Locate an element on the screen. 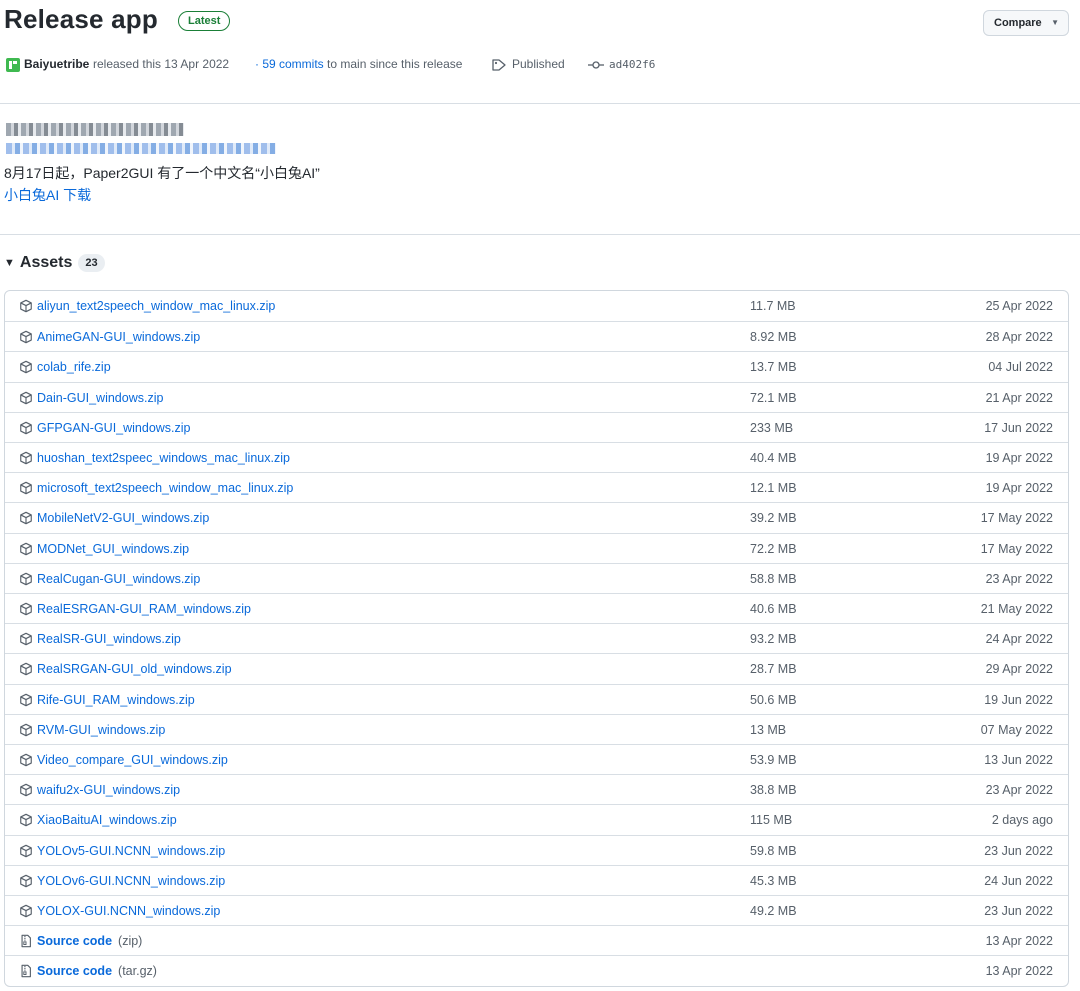 The image size is (1080, 991). asset-link: RVM-GUI_windows.zip is located at coordinates (101, 730).